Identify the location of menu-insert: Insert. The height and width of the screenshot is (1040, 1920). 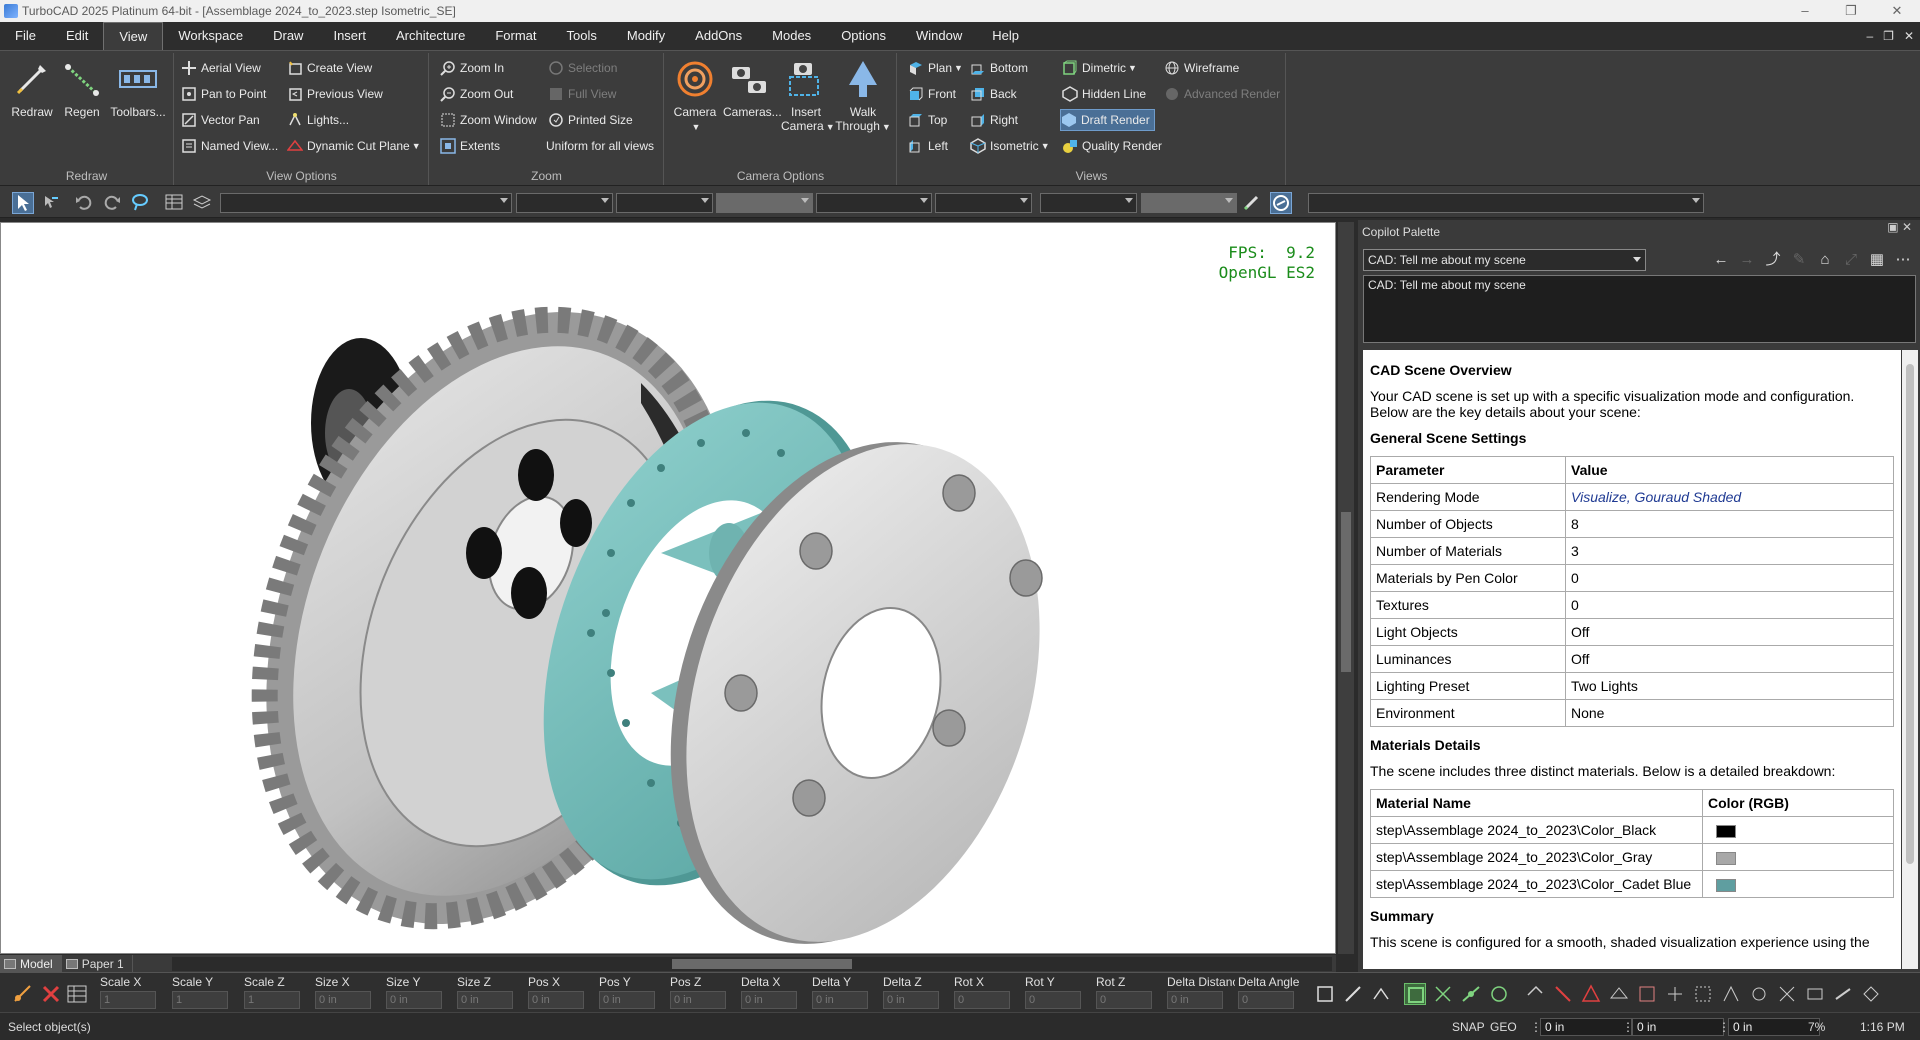
(349, 36).